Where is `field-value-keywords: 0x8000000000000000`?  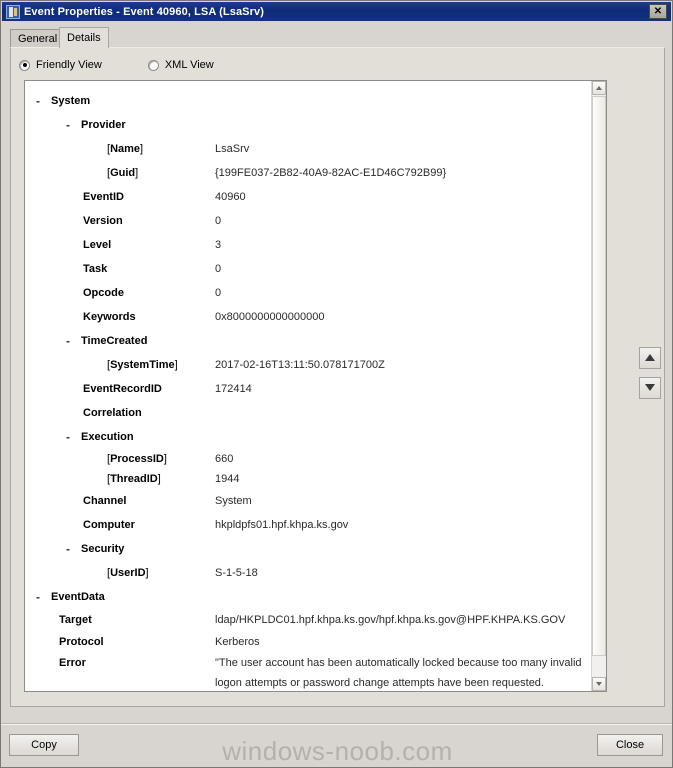
field-value-keywords: 0x8000000000000000 is located at coordinates (270, 317).